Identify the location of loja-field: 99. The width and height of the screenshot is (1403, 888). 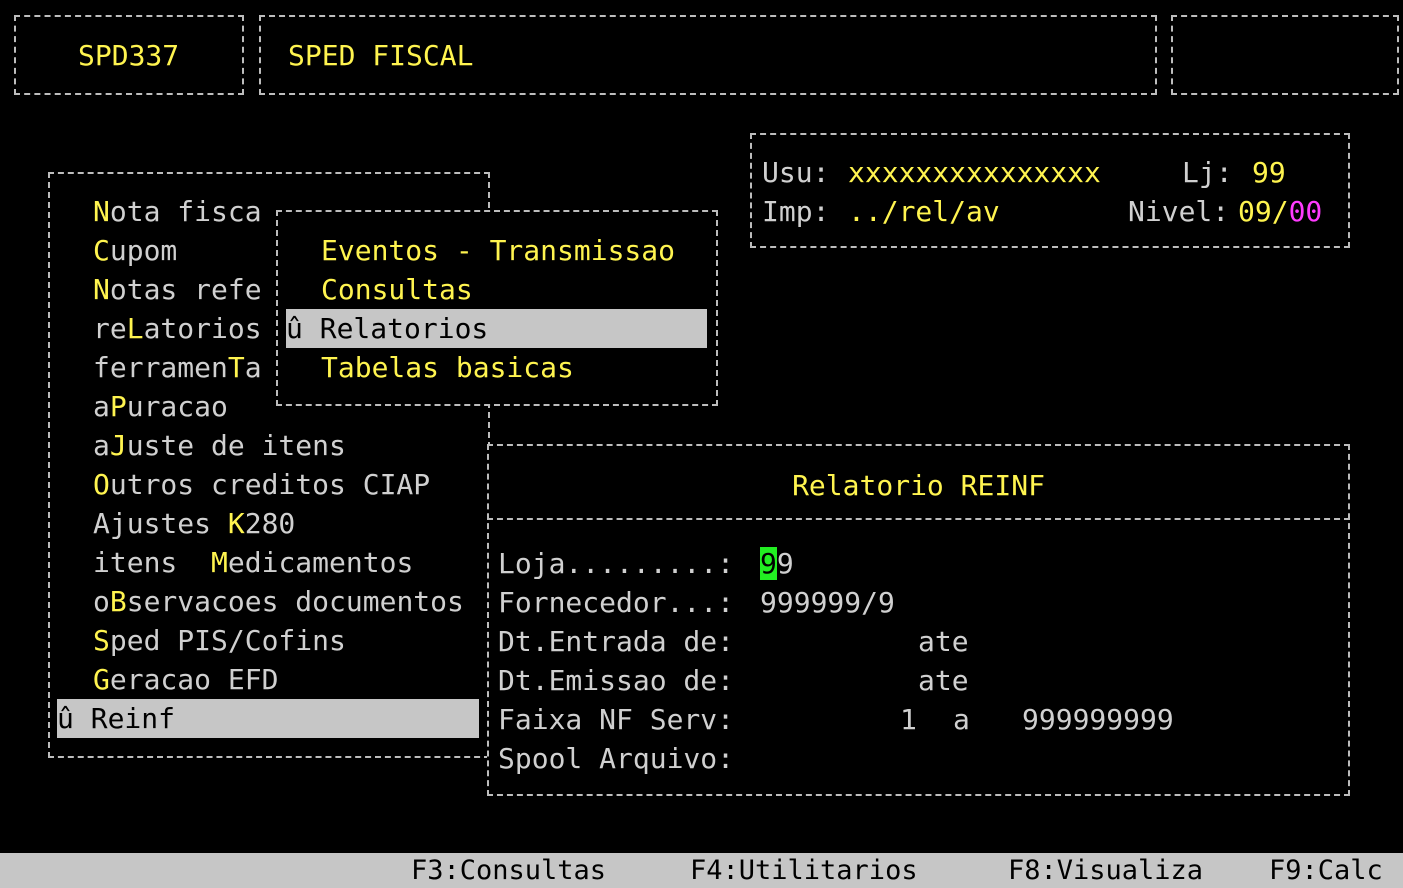
(777, 563).